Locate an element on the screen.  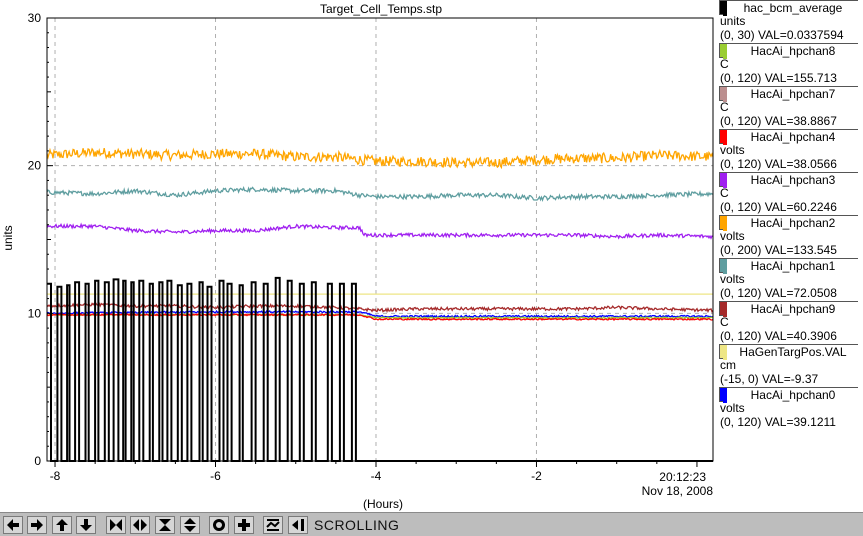
x-tick-label: -4 is located at coordinates (376, 476).